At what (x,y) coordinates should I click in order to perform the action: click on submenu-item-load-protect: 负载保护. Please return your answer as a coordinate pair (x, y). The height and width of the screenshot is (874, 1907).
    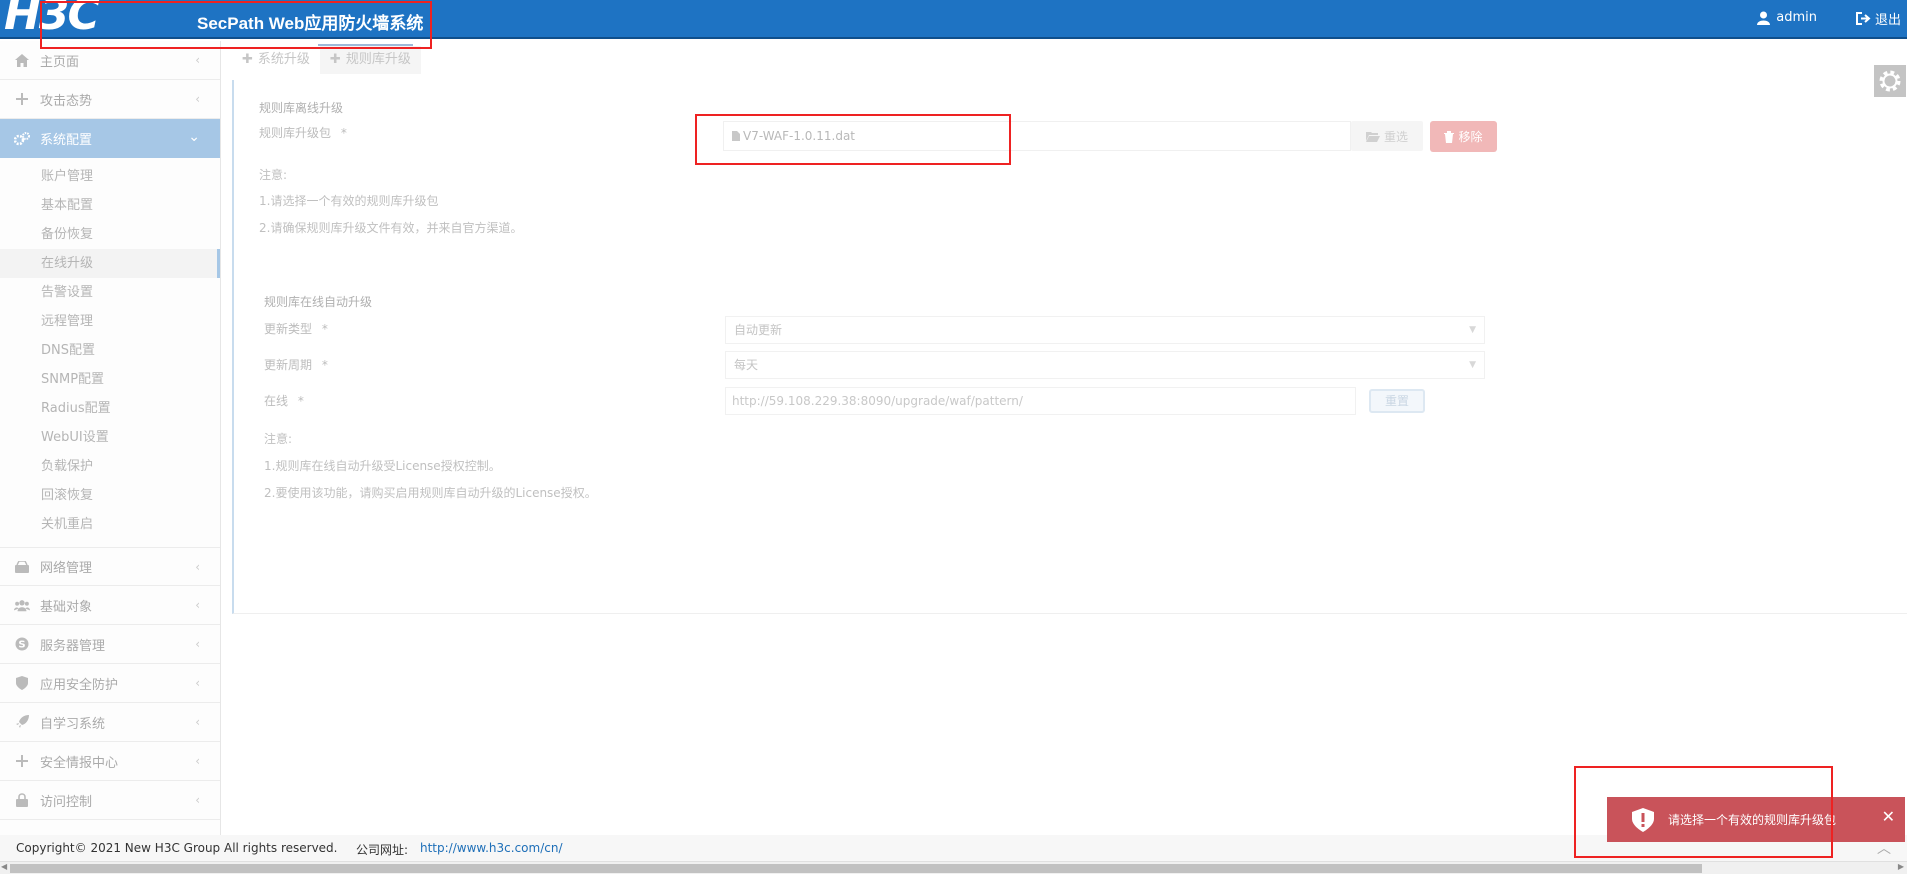
    Looking at the image, I should click on (110, 466).